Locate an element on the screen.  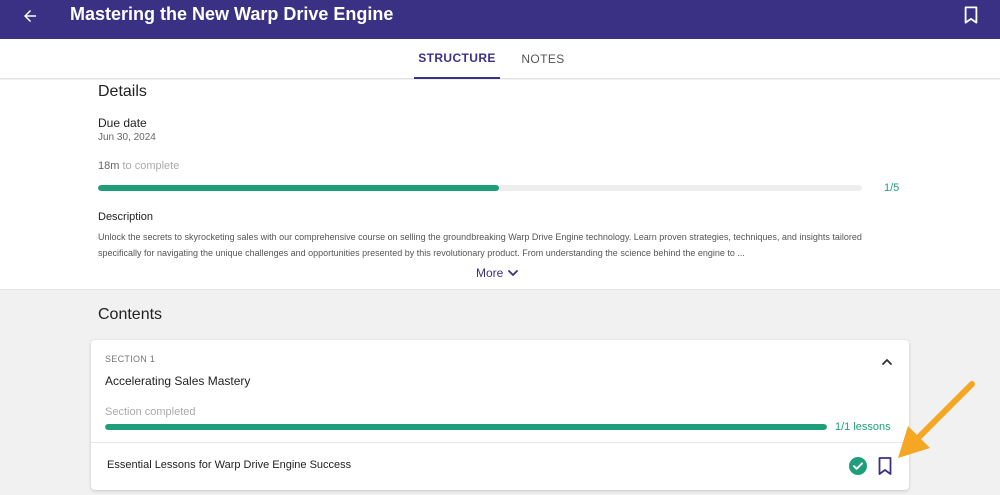
more-button: More is located at coordinates (497, 273).